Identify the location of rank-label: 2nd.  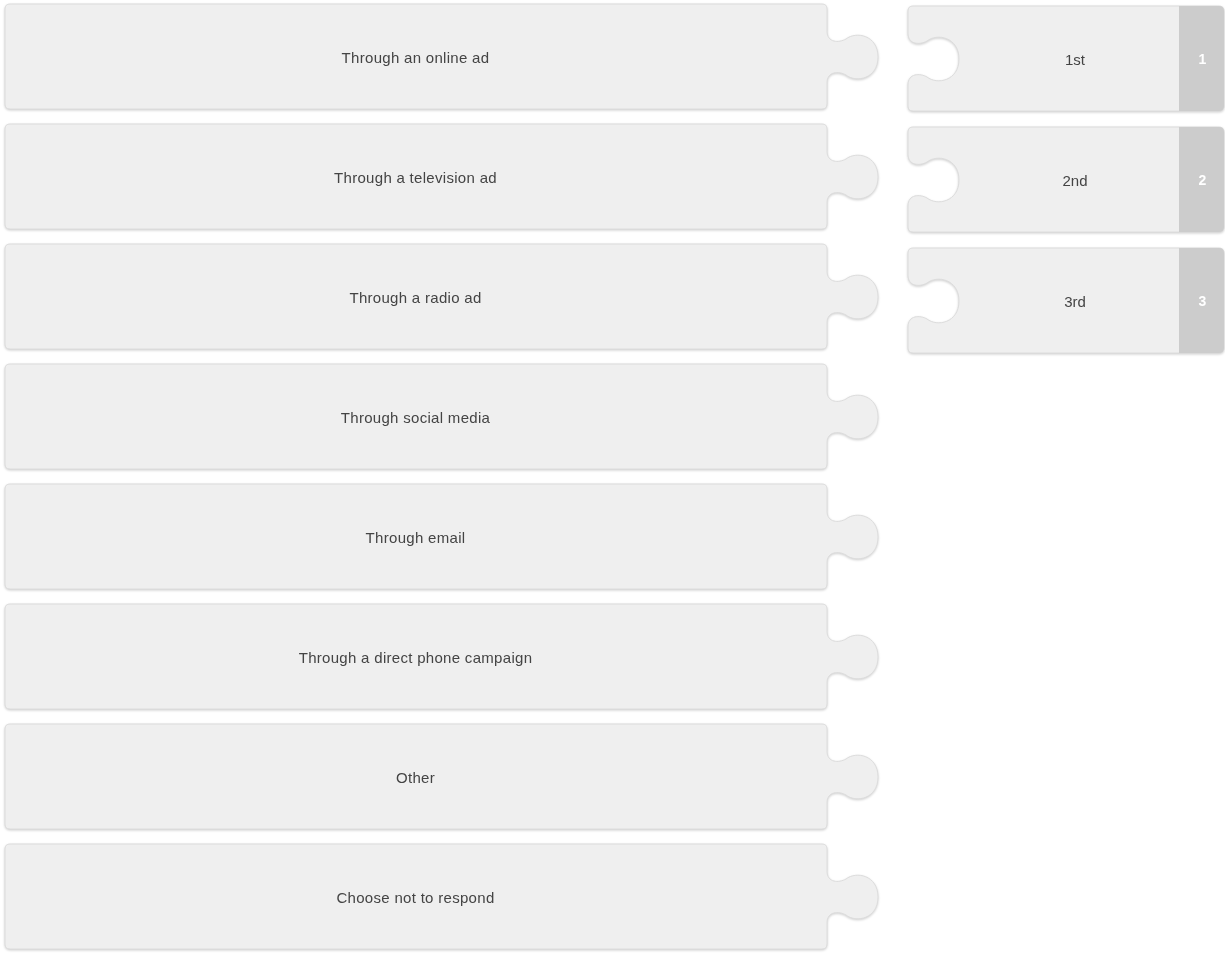
(1075, 180).